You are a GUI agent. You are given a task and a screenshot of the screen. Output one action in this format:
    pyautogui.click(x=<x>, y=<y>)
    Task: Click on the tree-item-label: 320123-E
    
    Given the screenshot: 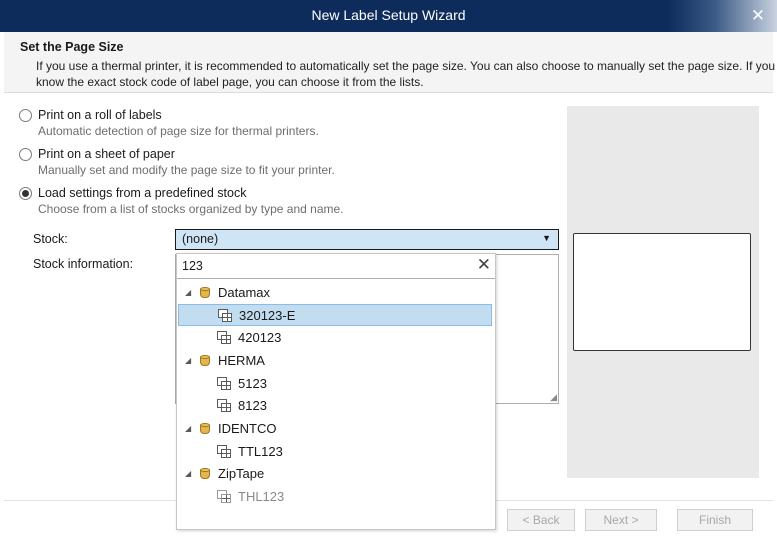 What is the action you would take?
    pyautogui.click(x=267, y=315)
    